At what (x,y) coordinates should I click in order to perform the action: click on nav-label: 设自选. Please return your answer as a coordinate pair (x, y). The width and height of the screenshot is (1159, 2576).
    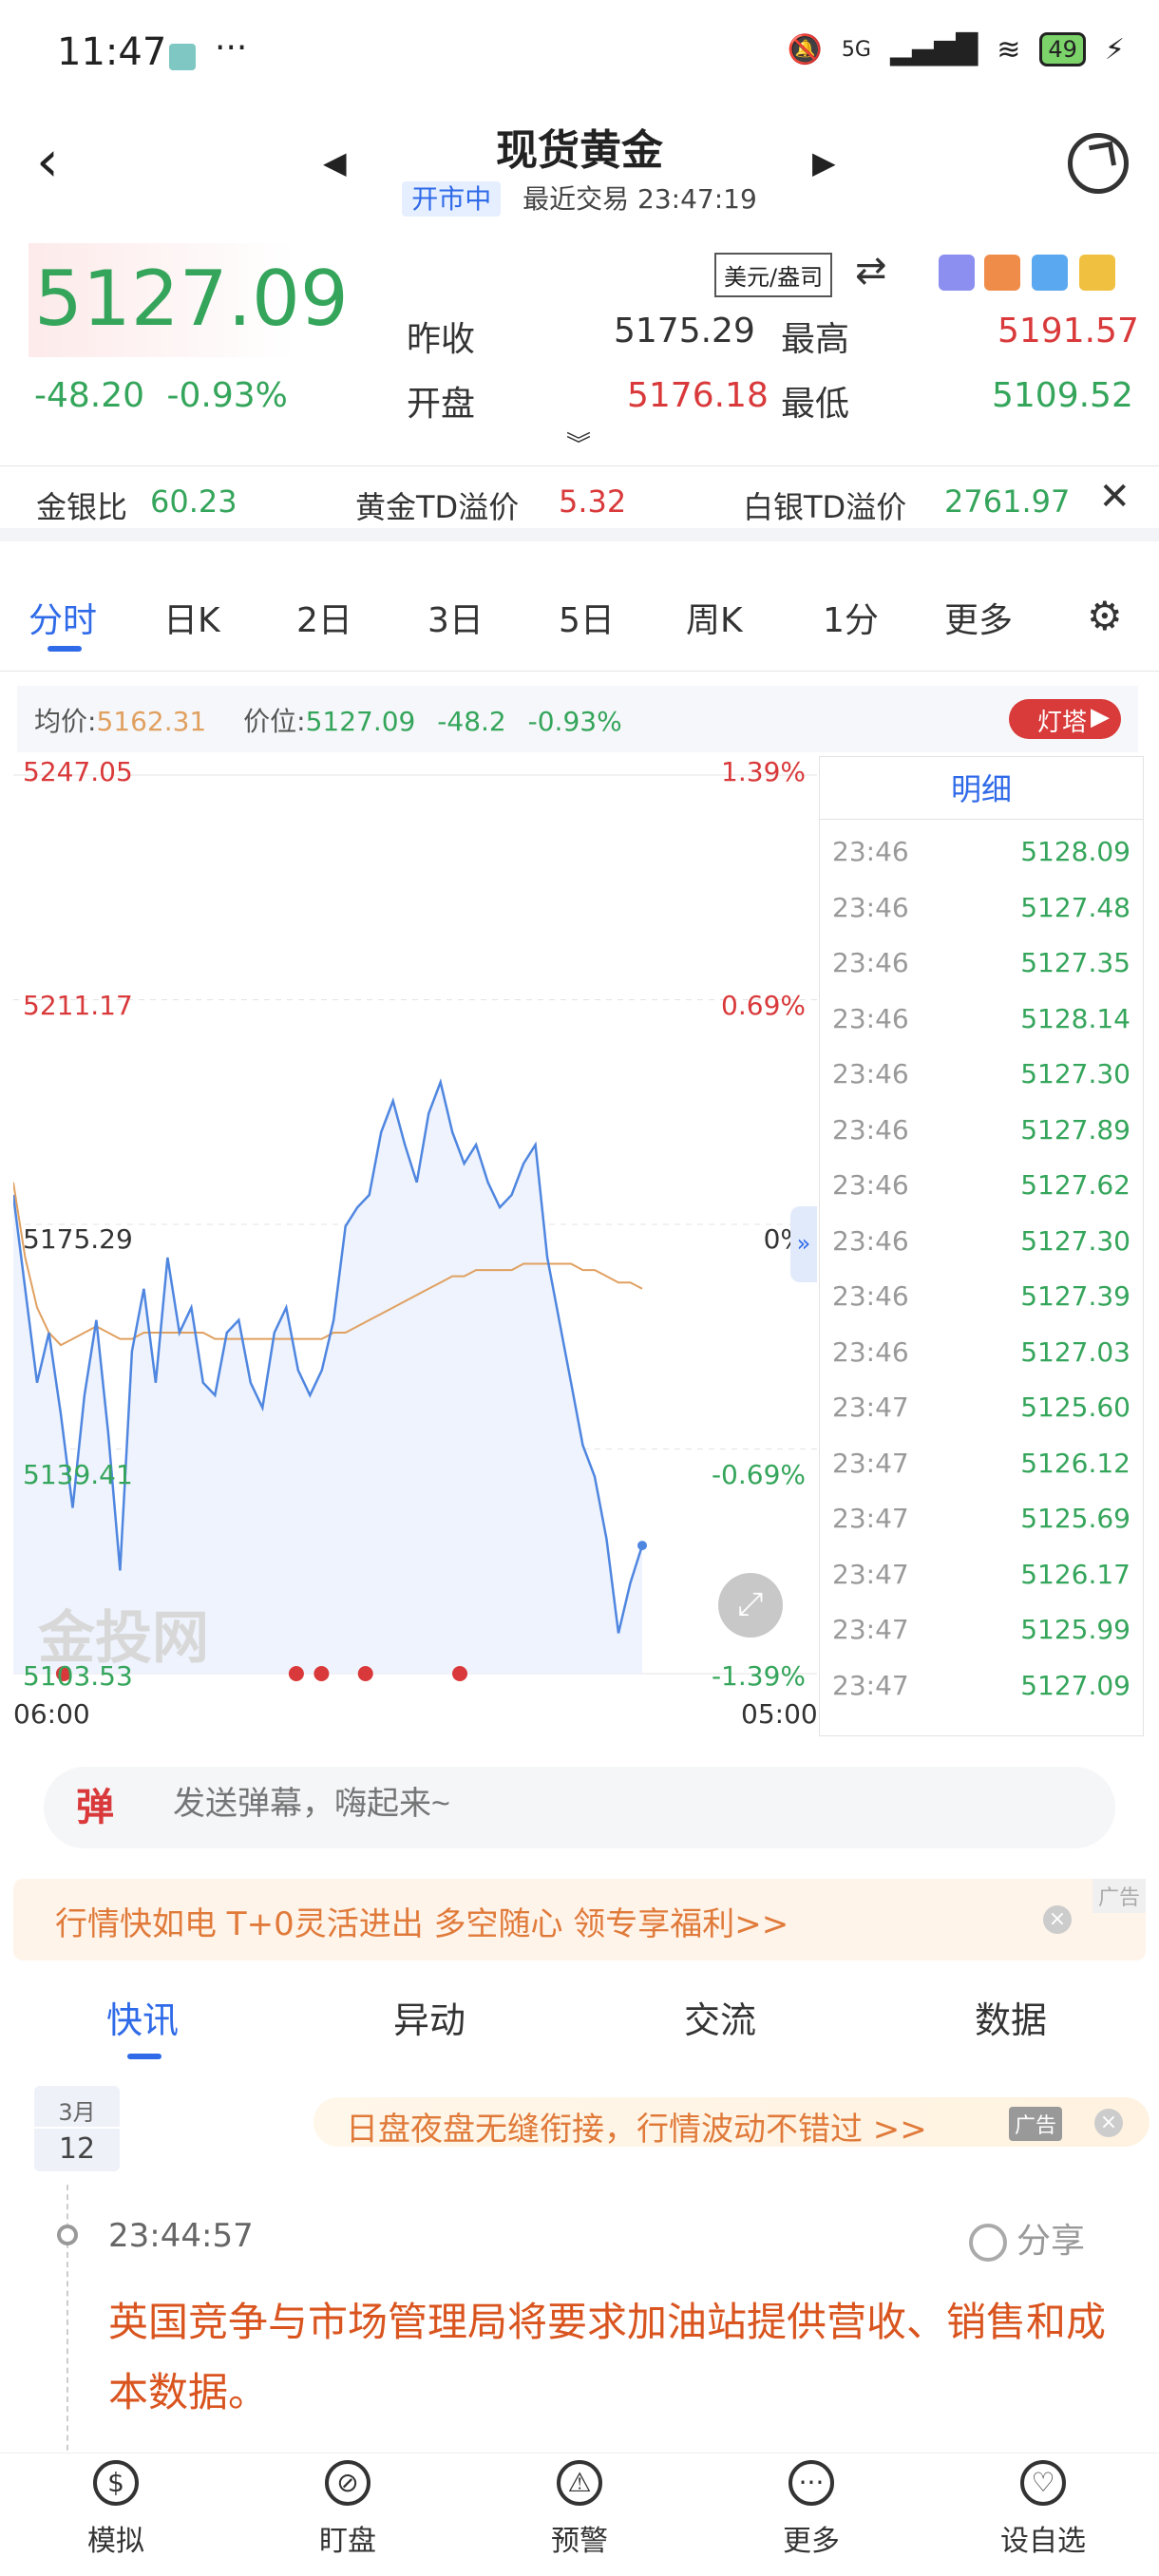
    Looking at the image, I should click on (1043, 2541).